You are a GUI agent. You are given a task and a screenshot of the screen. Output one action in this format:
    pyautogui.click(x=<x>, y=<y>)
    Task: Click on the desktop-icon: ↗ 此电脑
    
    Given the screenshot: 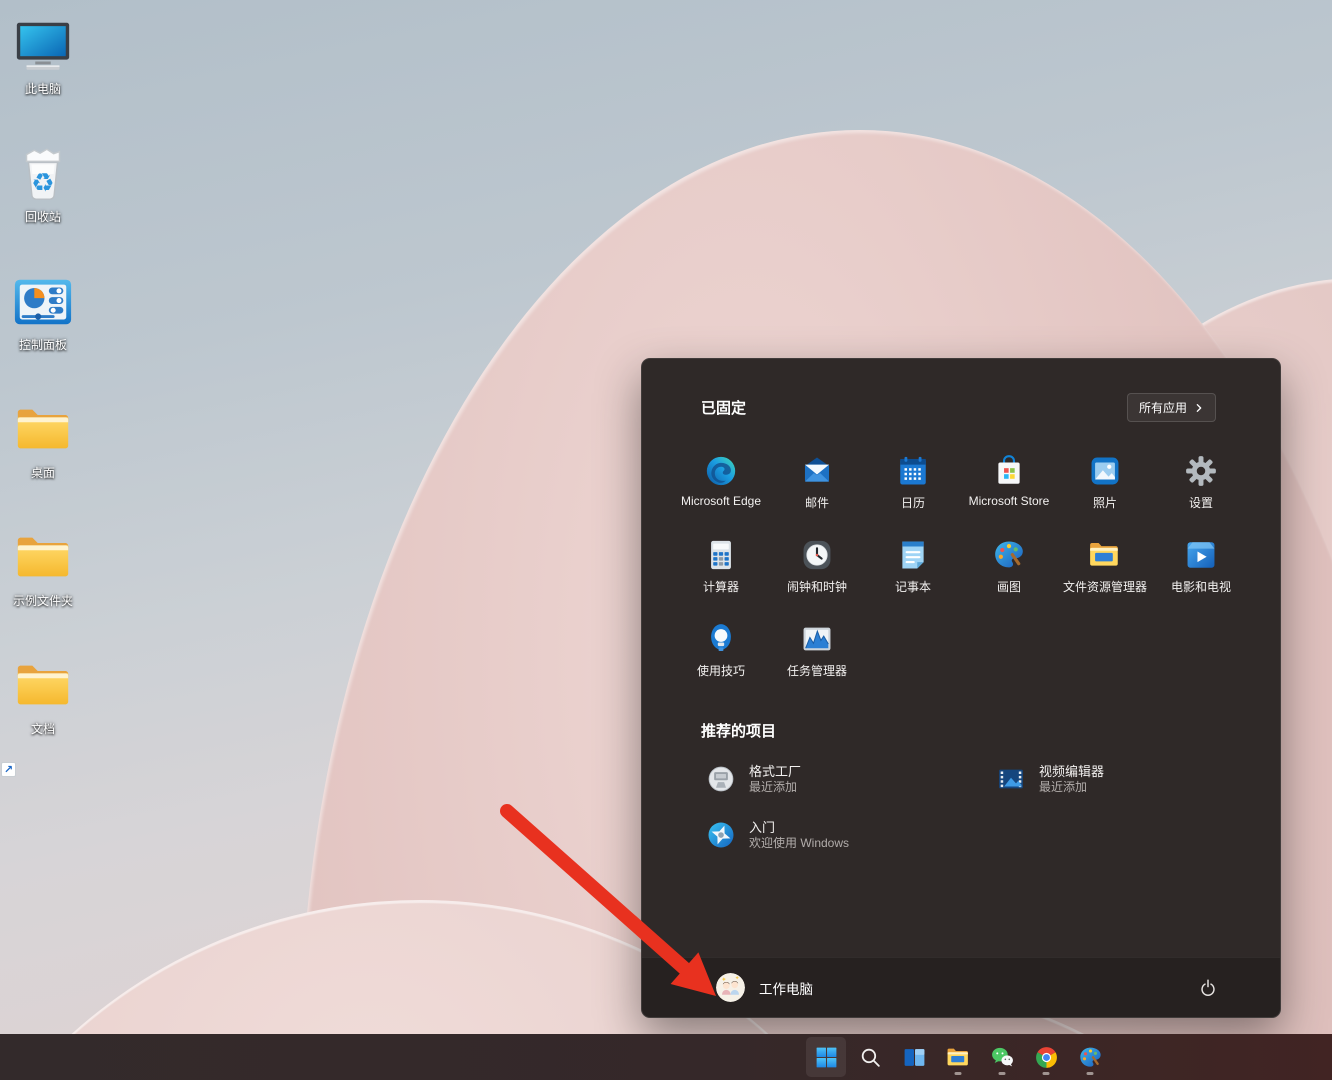 What is the action you would take?
    pyautogui.click(x=43, y=74)
    